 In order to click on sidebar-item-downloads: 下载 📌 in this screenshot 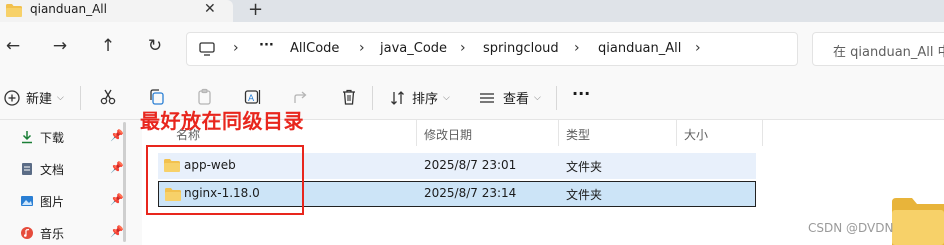, I will do `click(65, 137)`.